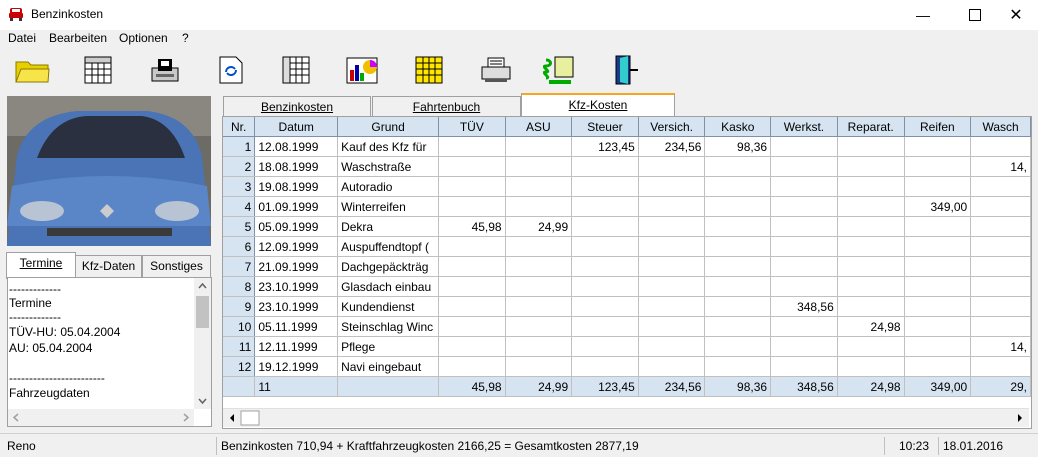 This screenshot has height=457, width=1038. I want to click on table-cell: Dekra, so click(388, 226).